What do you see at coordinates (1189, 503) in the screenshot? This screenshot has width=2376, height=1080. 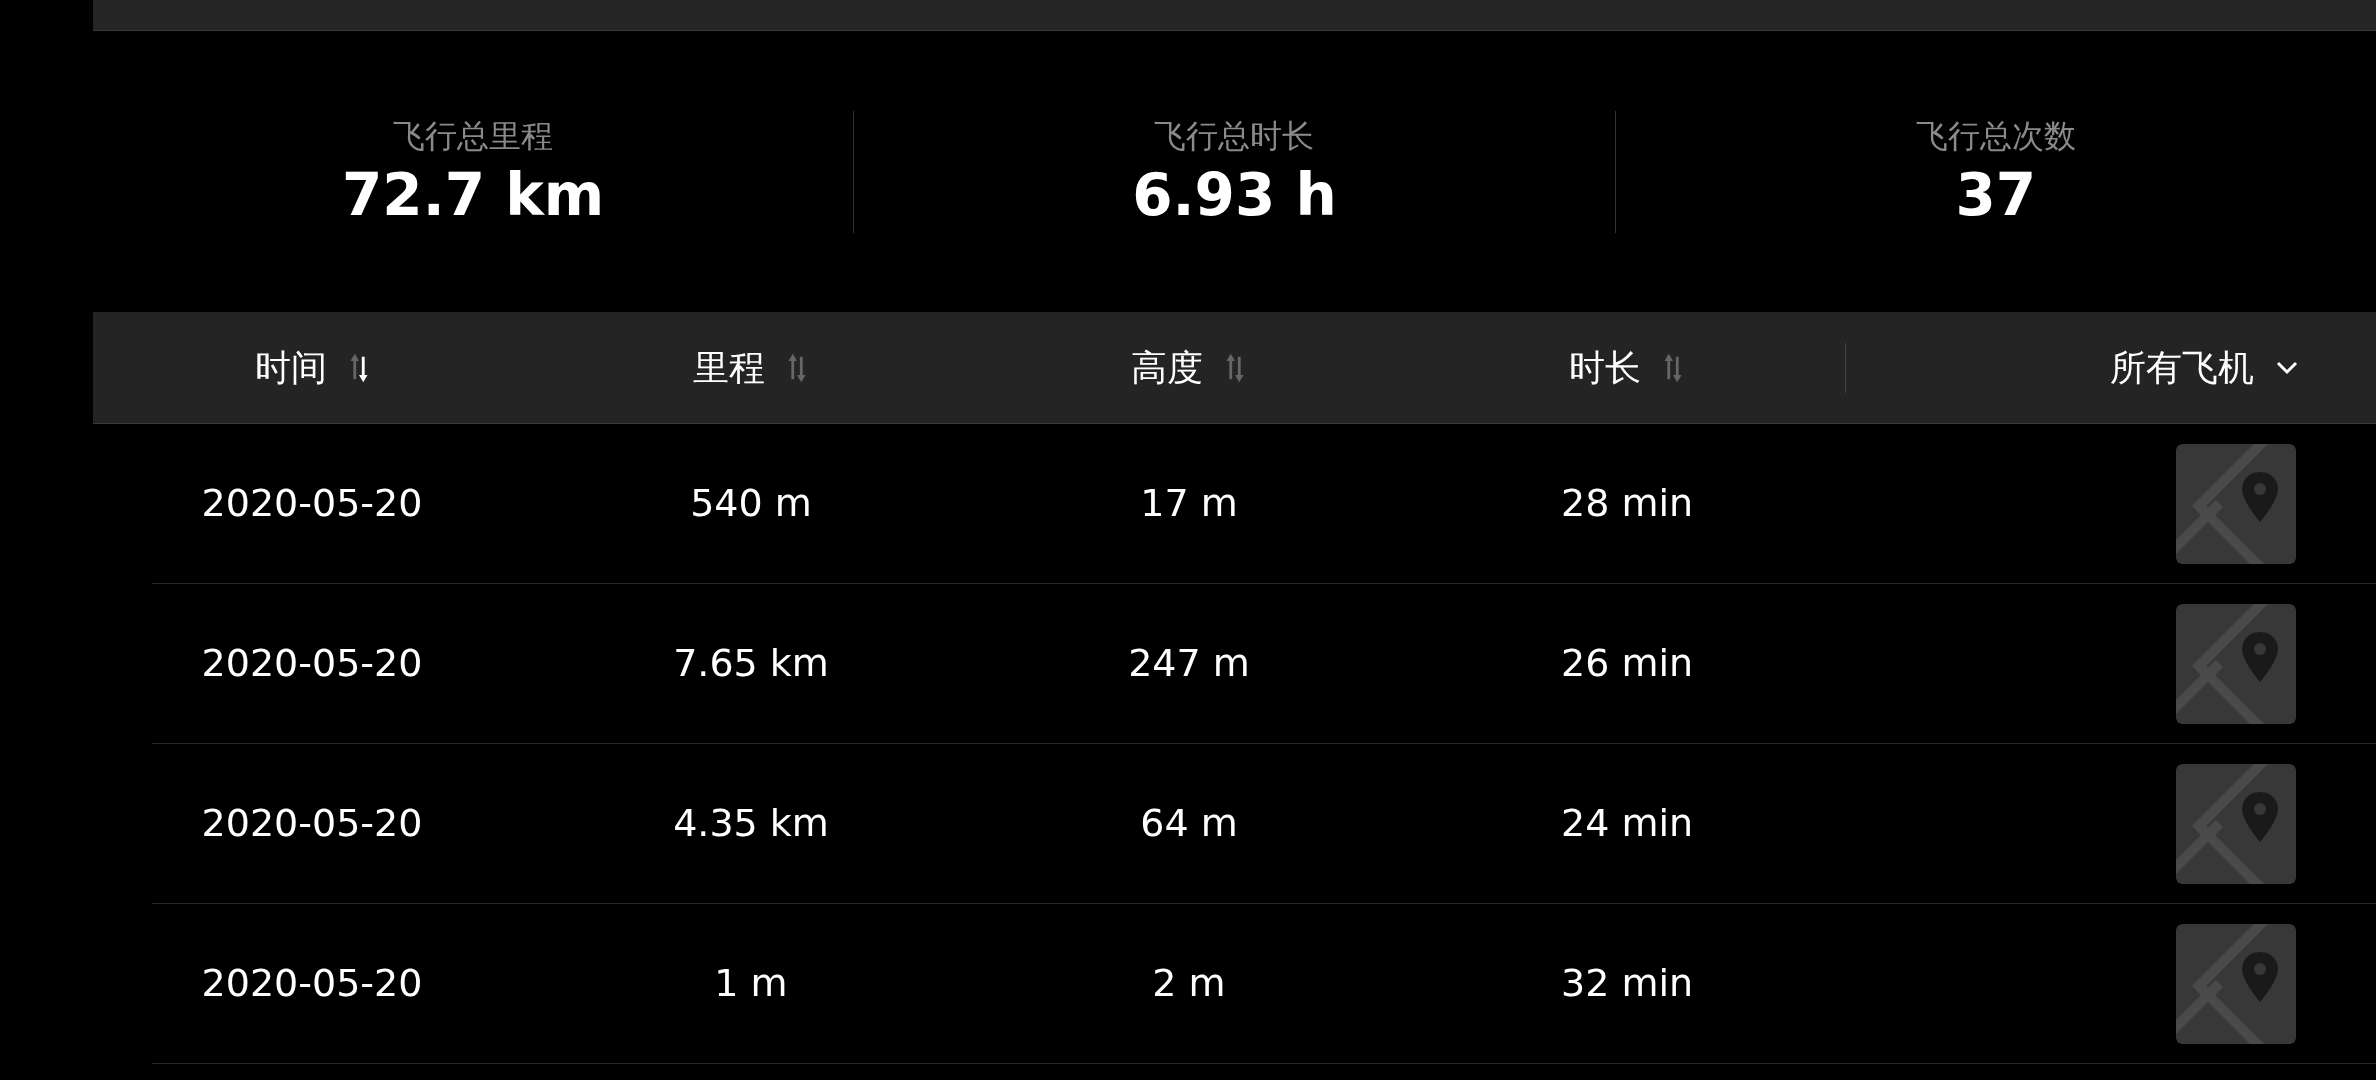 I see `height-cell-text: 17 m` at bounding box center [1189, 503].